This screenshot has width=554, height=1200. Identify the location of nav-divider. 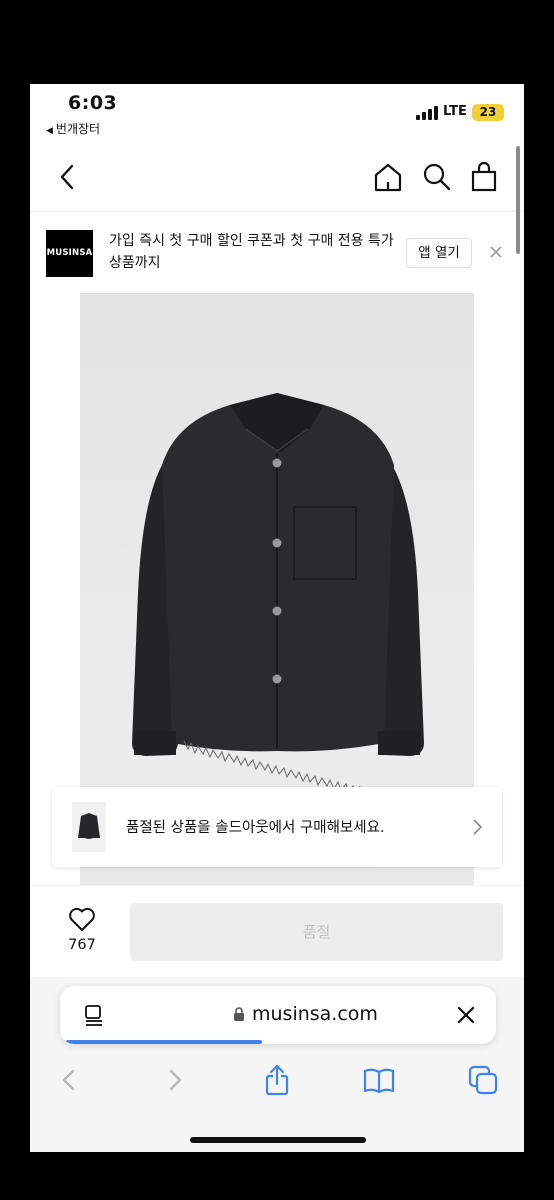
(277, 211).